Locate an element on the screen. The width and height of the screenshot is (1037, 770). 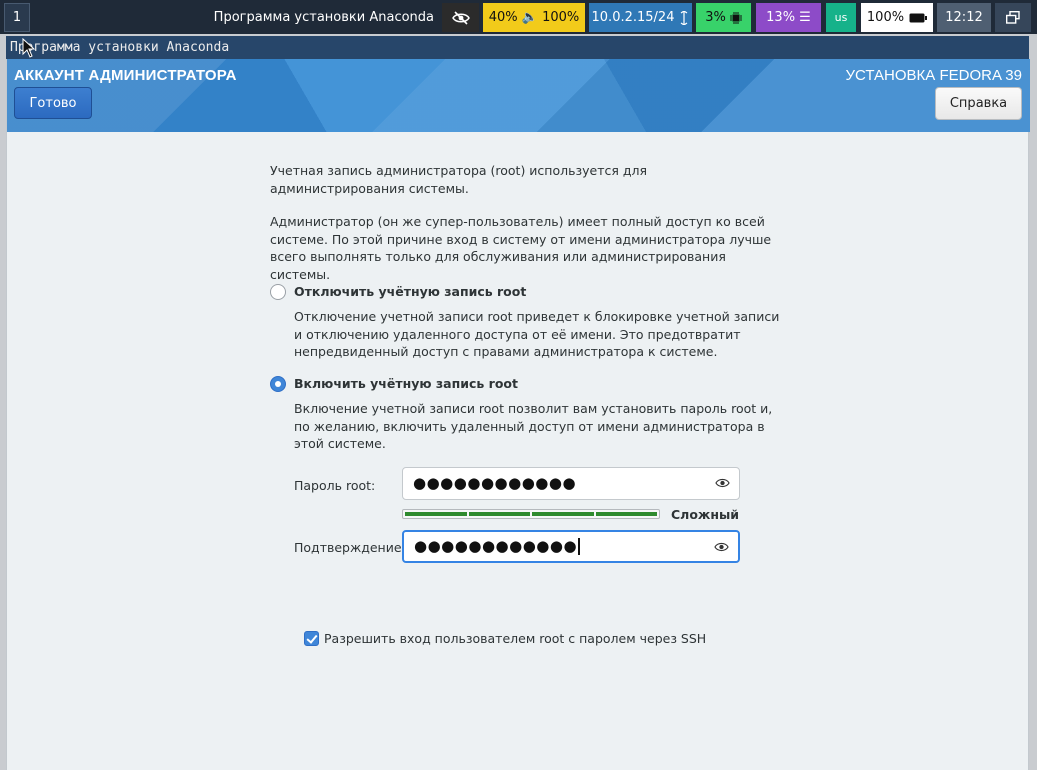
focused-window-title: Программа установки Anaconda is located at coordinates (323, 17).